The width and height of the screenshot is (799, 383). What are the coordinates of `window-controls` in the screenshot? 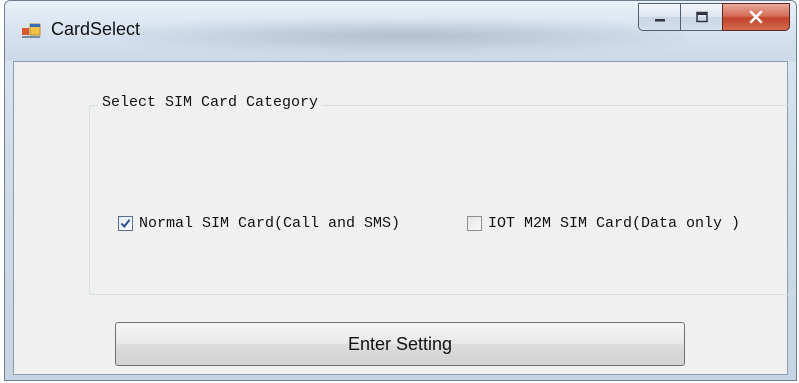 It's located at (714, 17).